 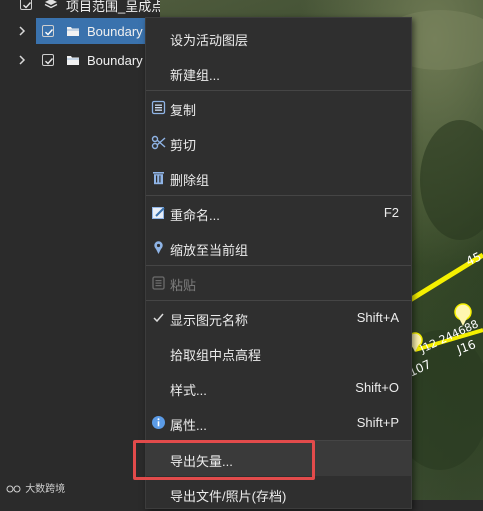 I want to click on menu-item-rename: 重命名... F2, so click(x=278, y=212).